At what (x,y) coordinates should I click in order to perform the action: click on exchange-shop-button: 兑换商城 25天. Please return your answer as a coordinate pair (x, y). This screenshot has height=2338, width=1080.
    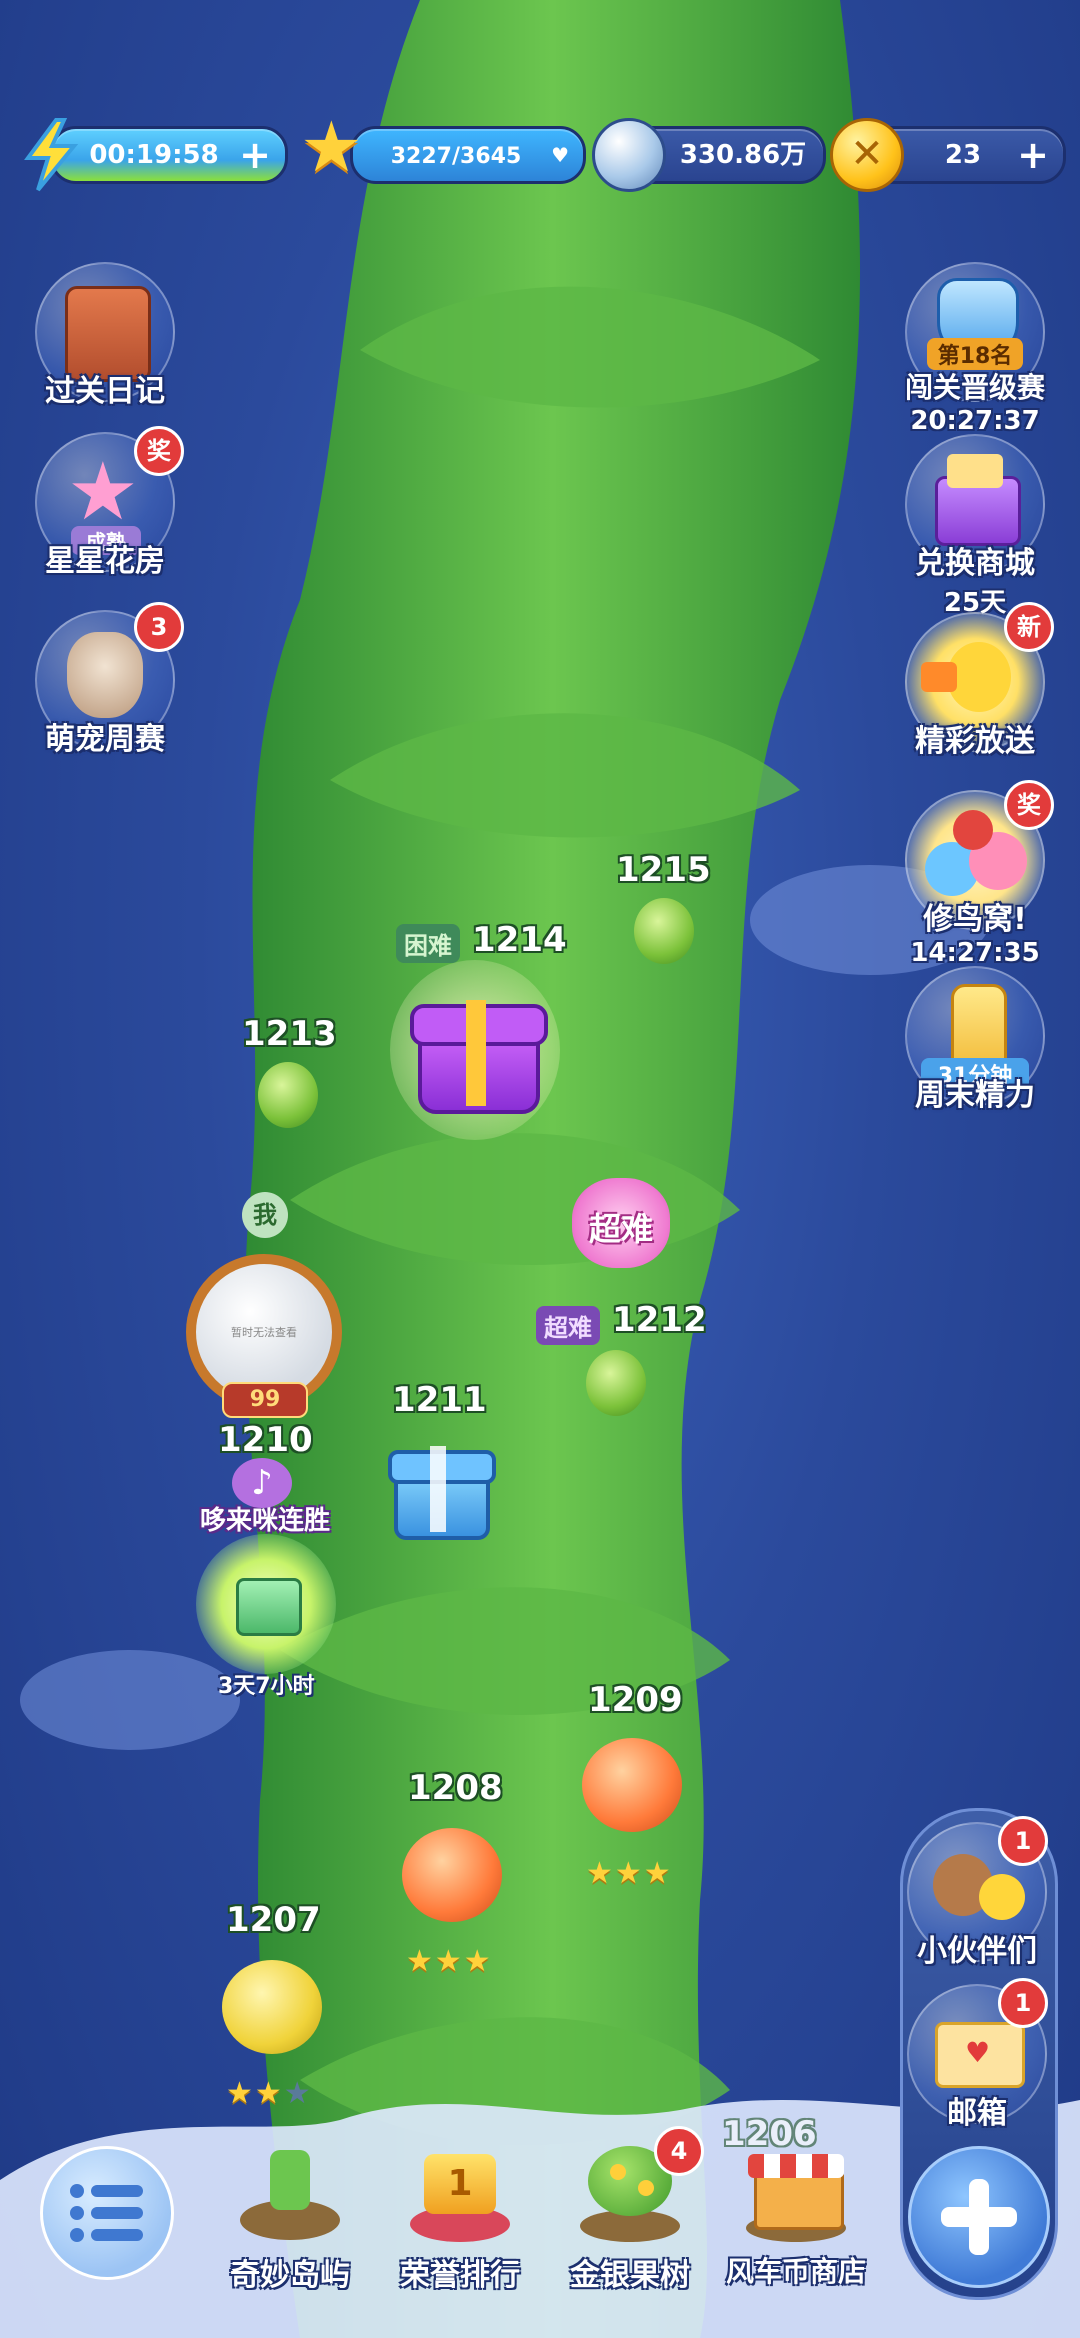
    Looking at the image, I should click on (975, 526).